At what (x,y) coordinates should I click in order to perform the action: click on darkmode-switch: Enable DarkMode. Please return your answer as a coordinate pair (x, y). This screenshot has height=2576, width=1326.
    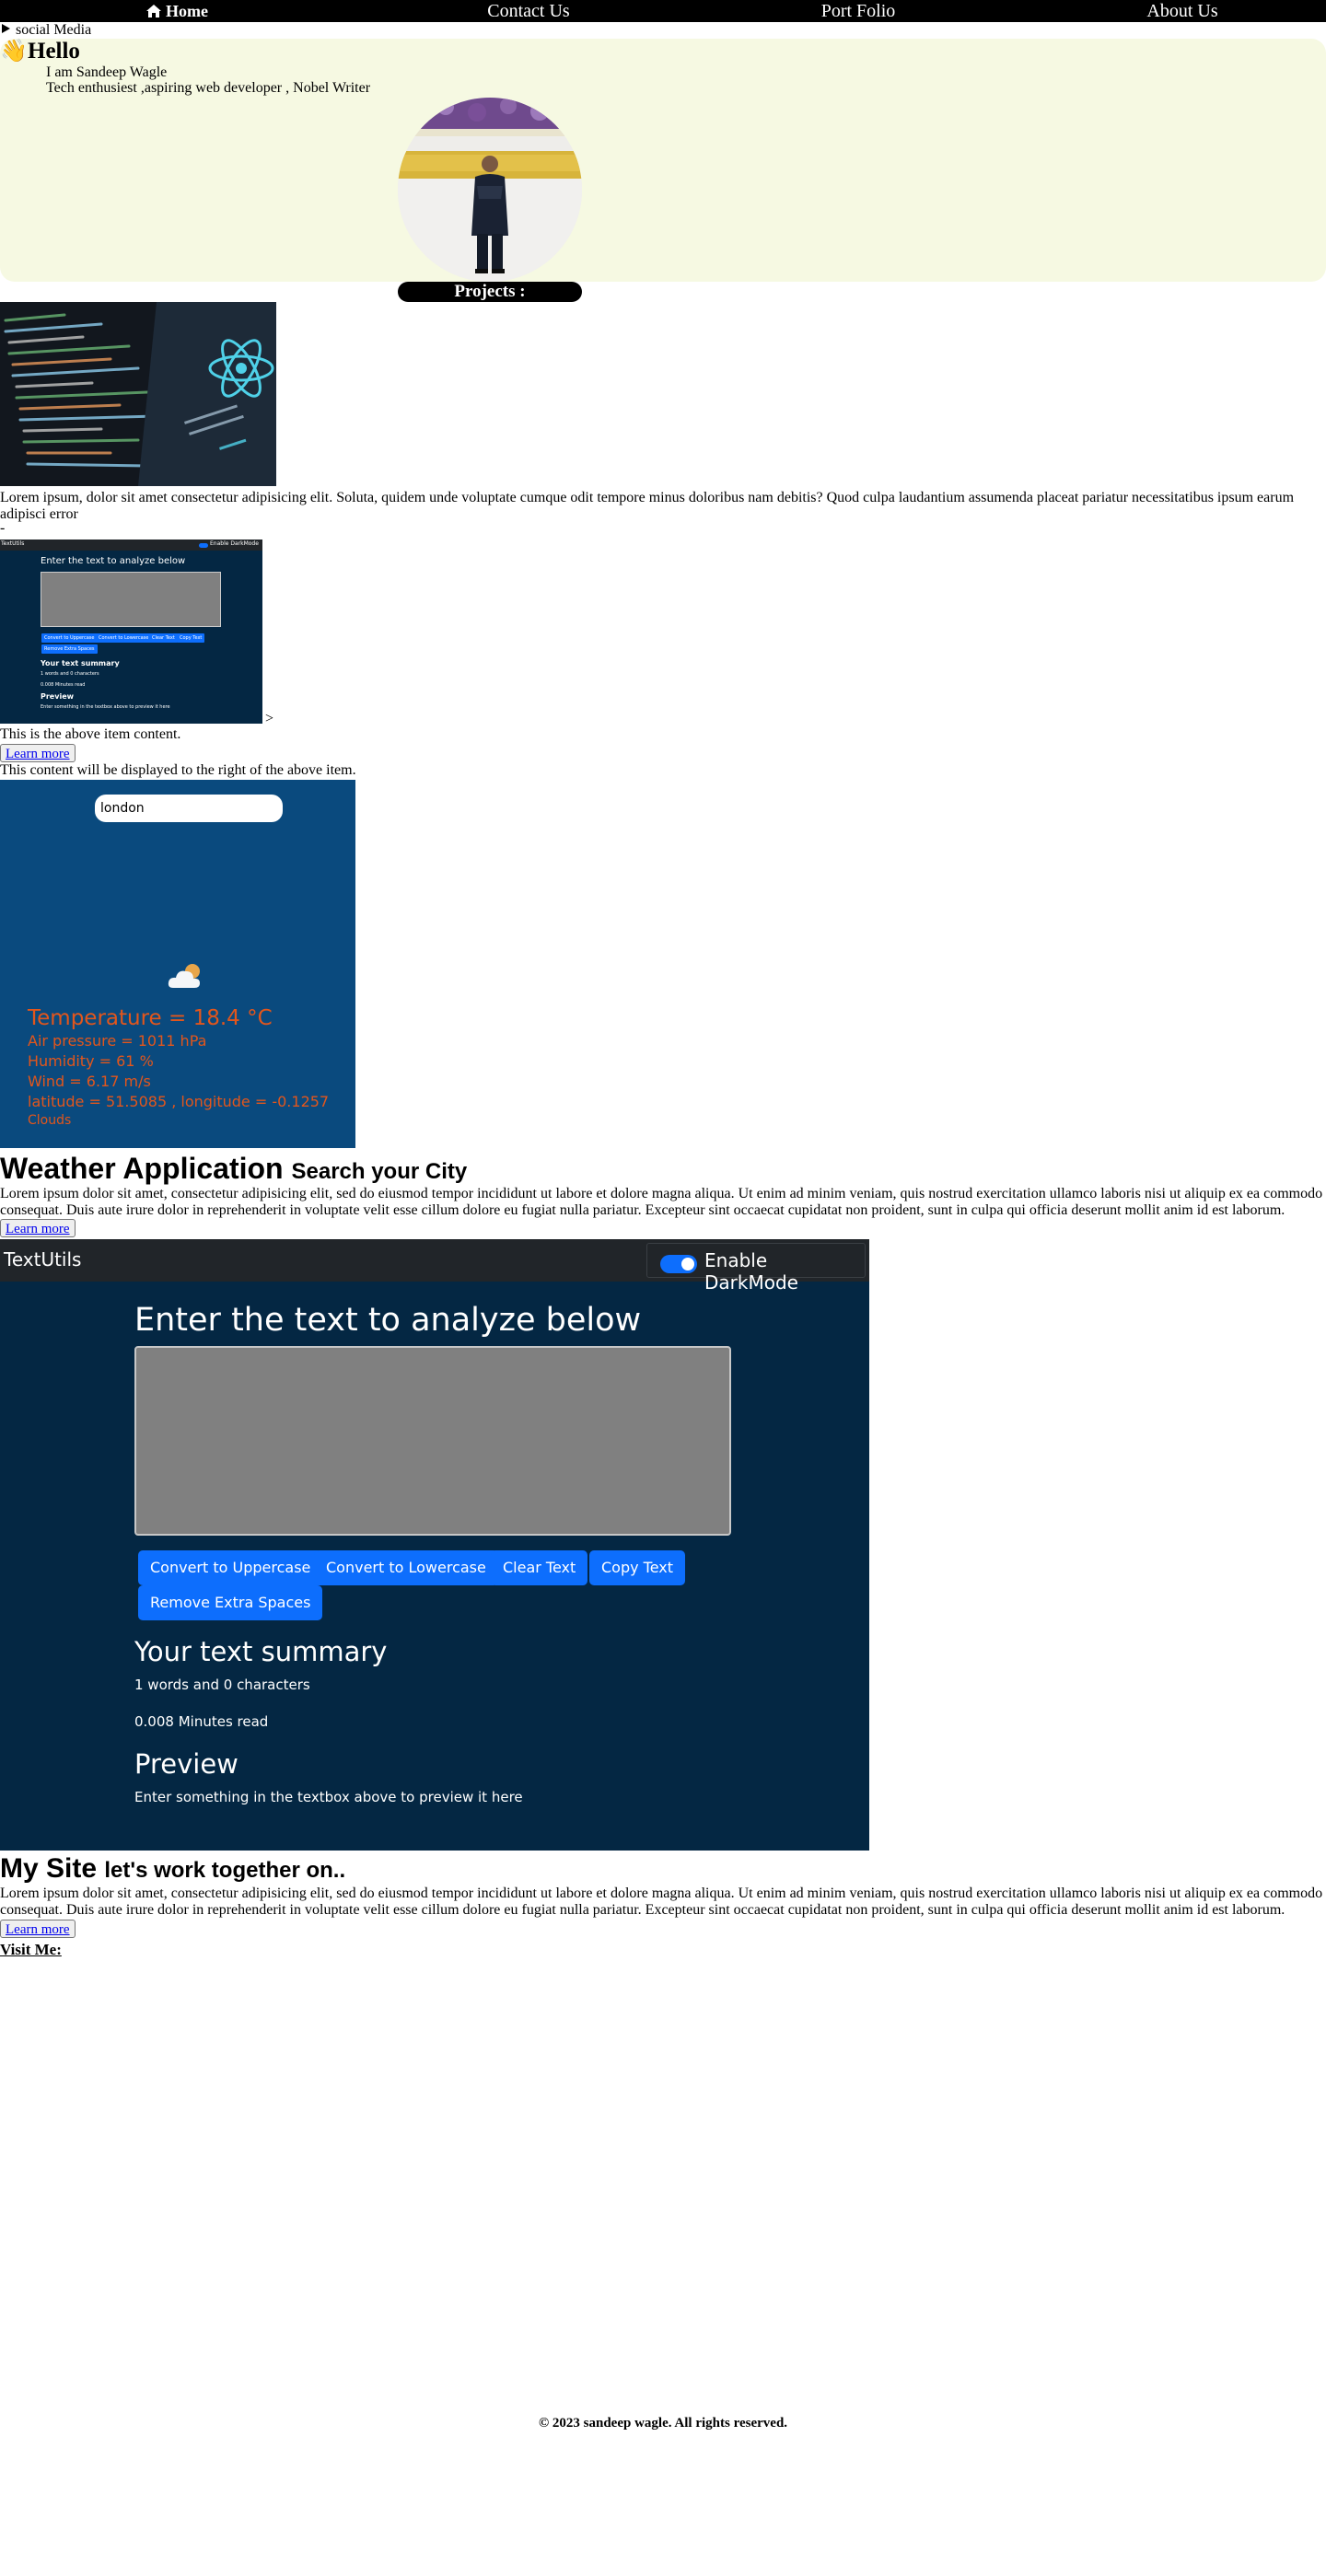
    Looking at the image, I should click on (756, 1268).